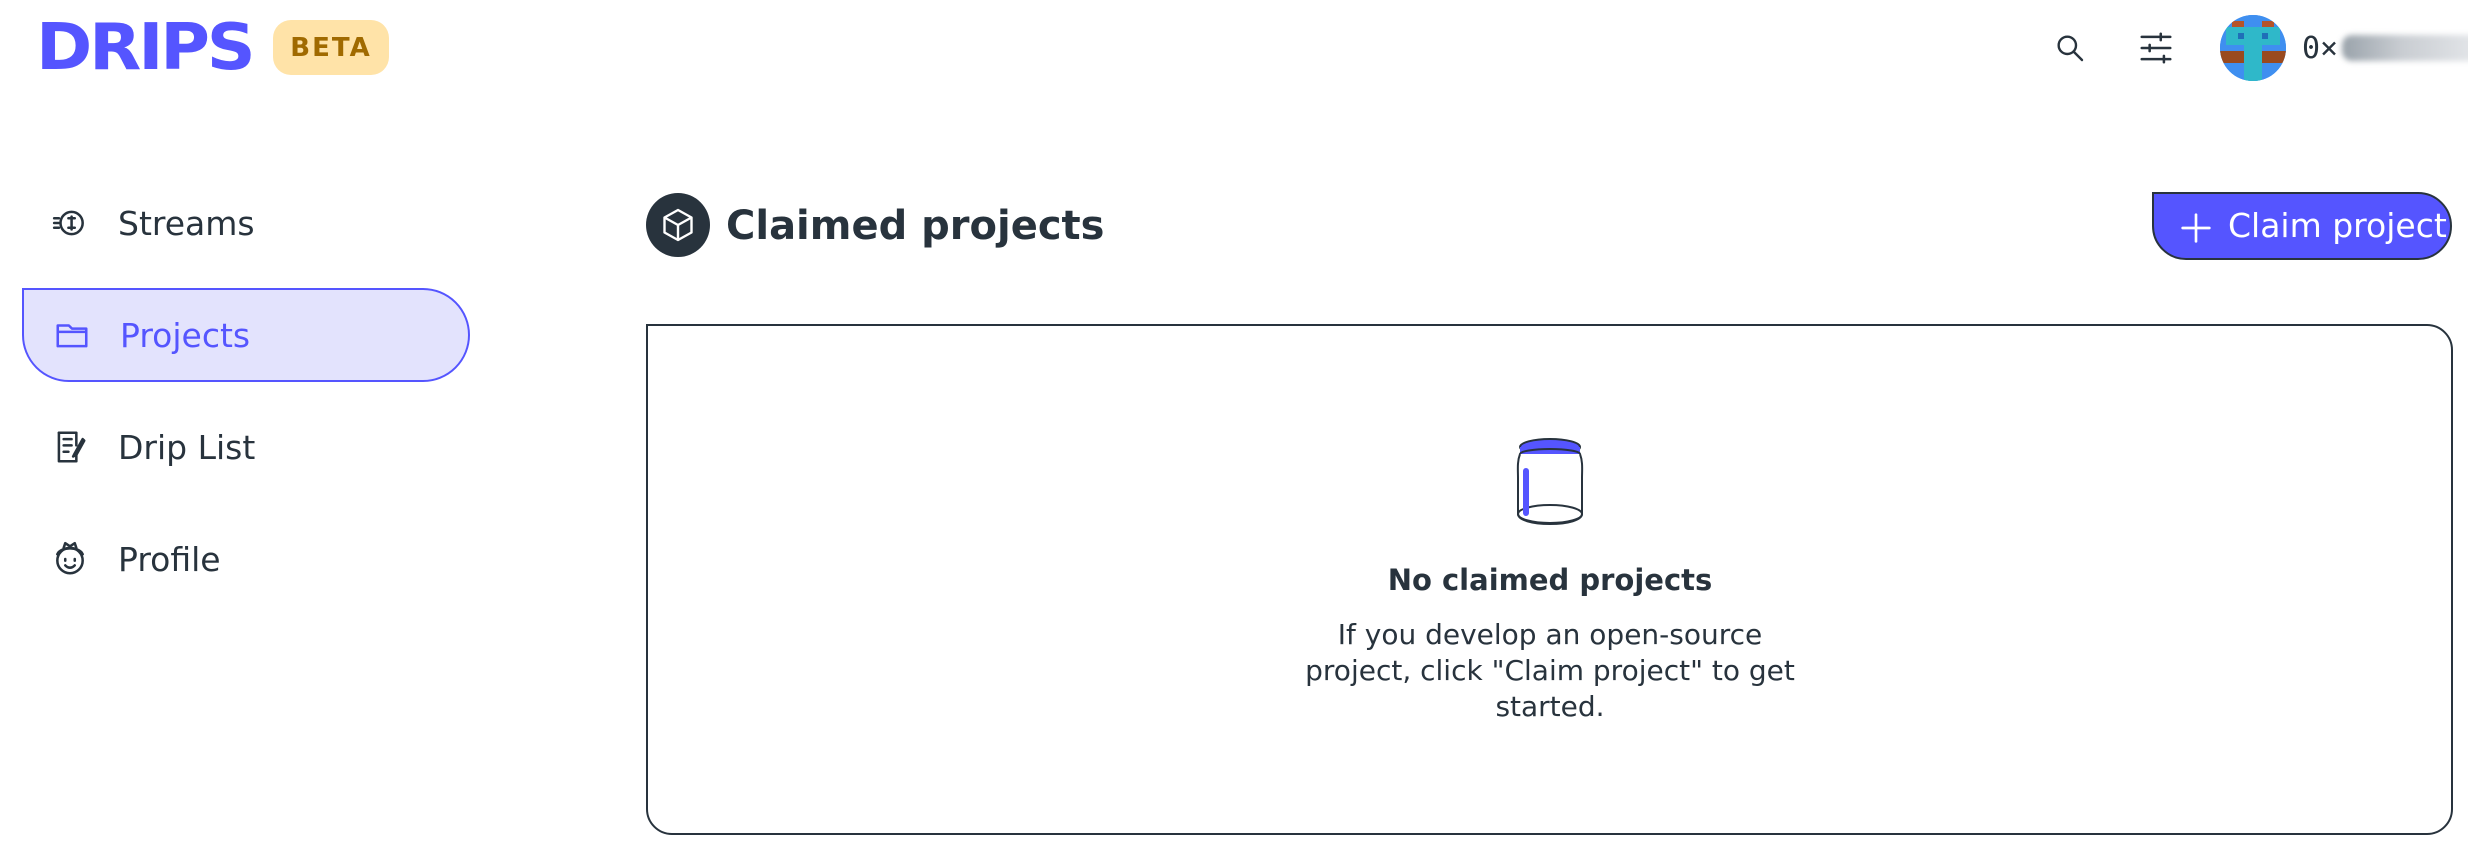  I want to click on sliders-icon, so click(2156, 48).